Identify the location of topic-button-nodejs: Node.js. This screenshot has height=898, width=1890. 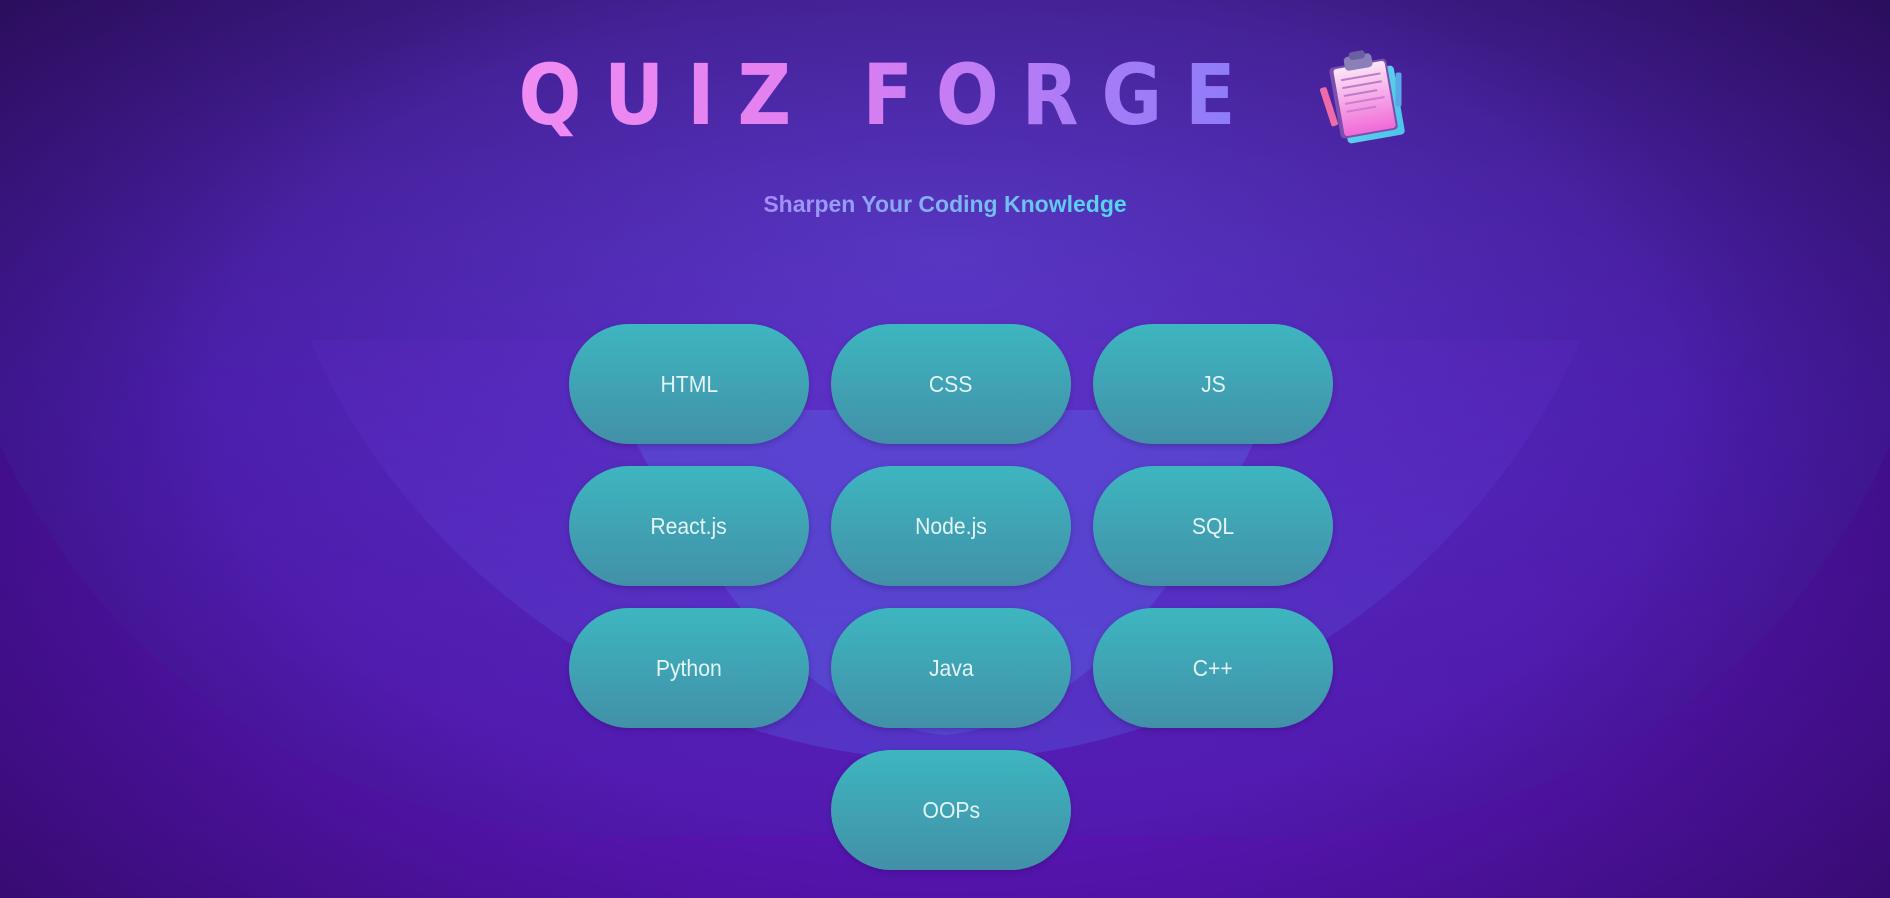
(951, 526).